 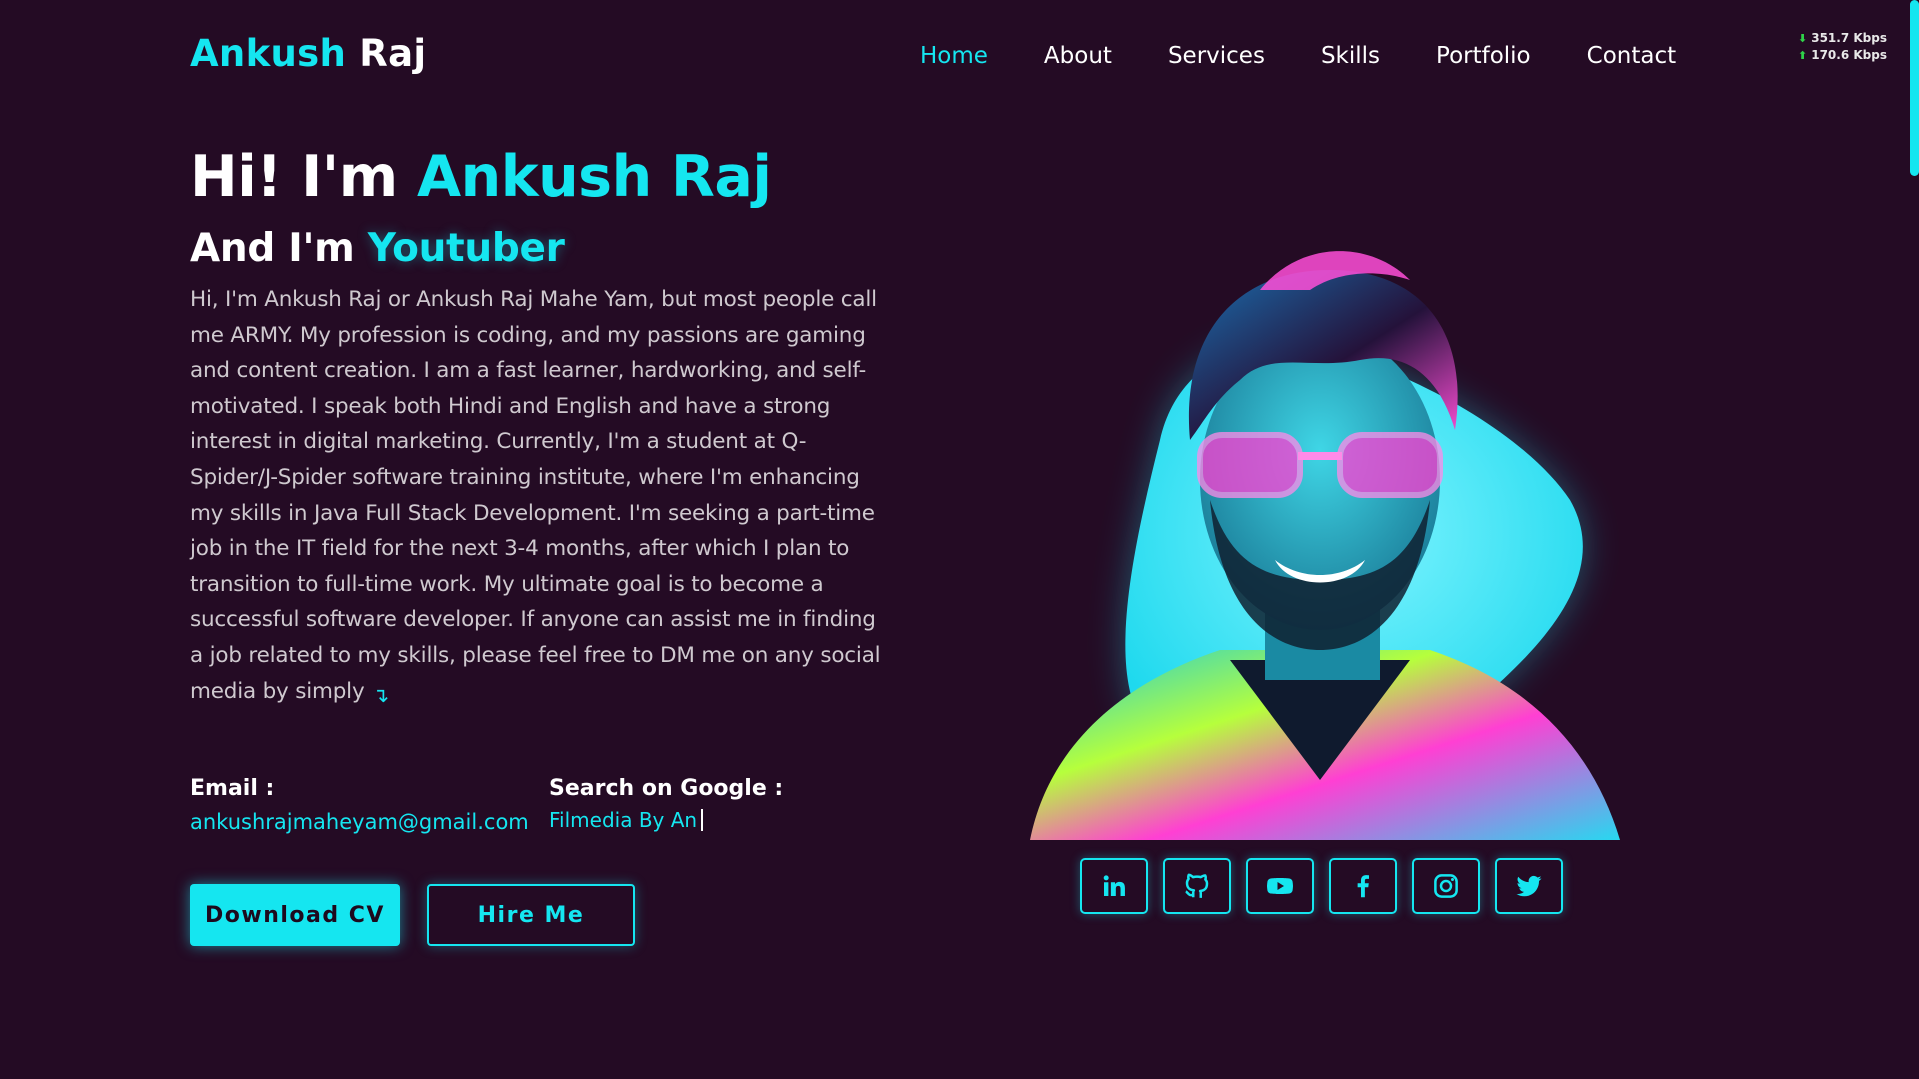 I want to click on hero-title: Hi! I'm Ankush Raj, so click(x=481, y=177).